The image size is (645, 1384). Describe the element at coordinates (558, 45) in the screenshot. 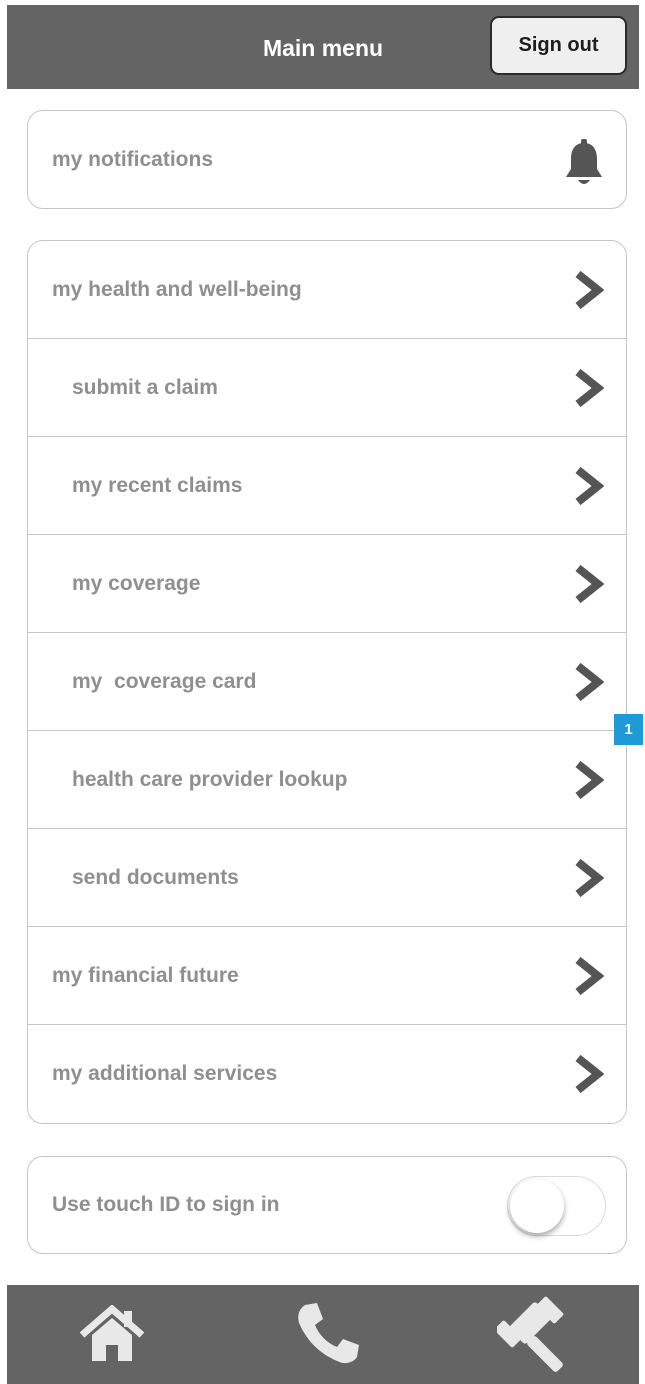

I see `sign-out-button: Sign out` at that location.